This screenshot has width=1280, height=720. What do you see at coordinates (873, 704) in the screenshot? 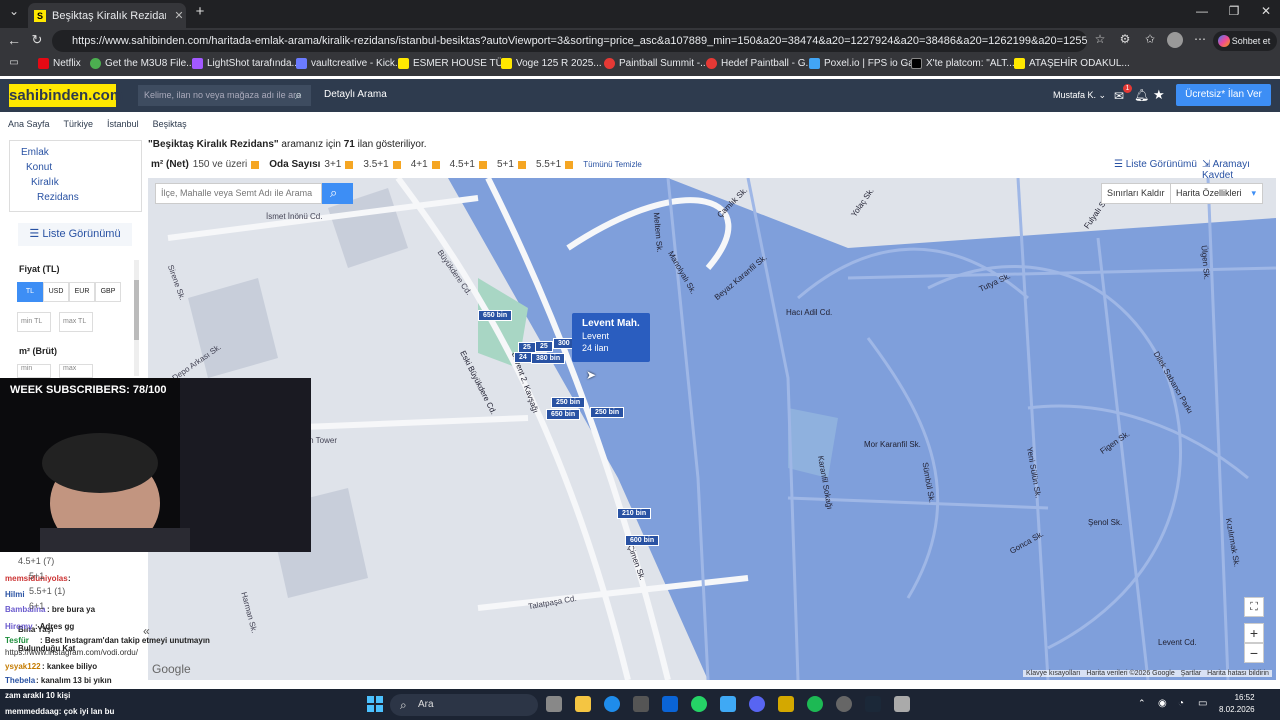
I see `steam-icon` at bounding box center [873, 704].